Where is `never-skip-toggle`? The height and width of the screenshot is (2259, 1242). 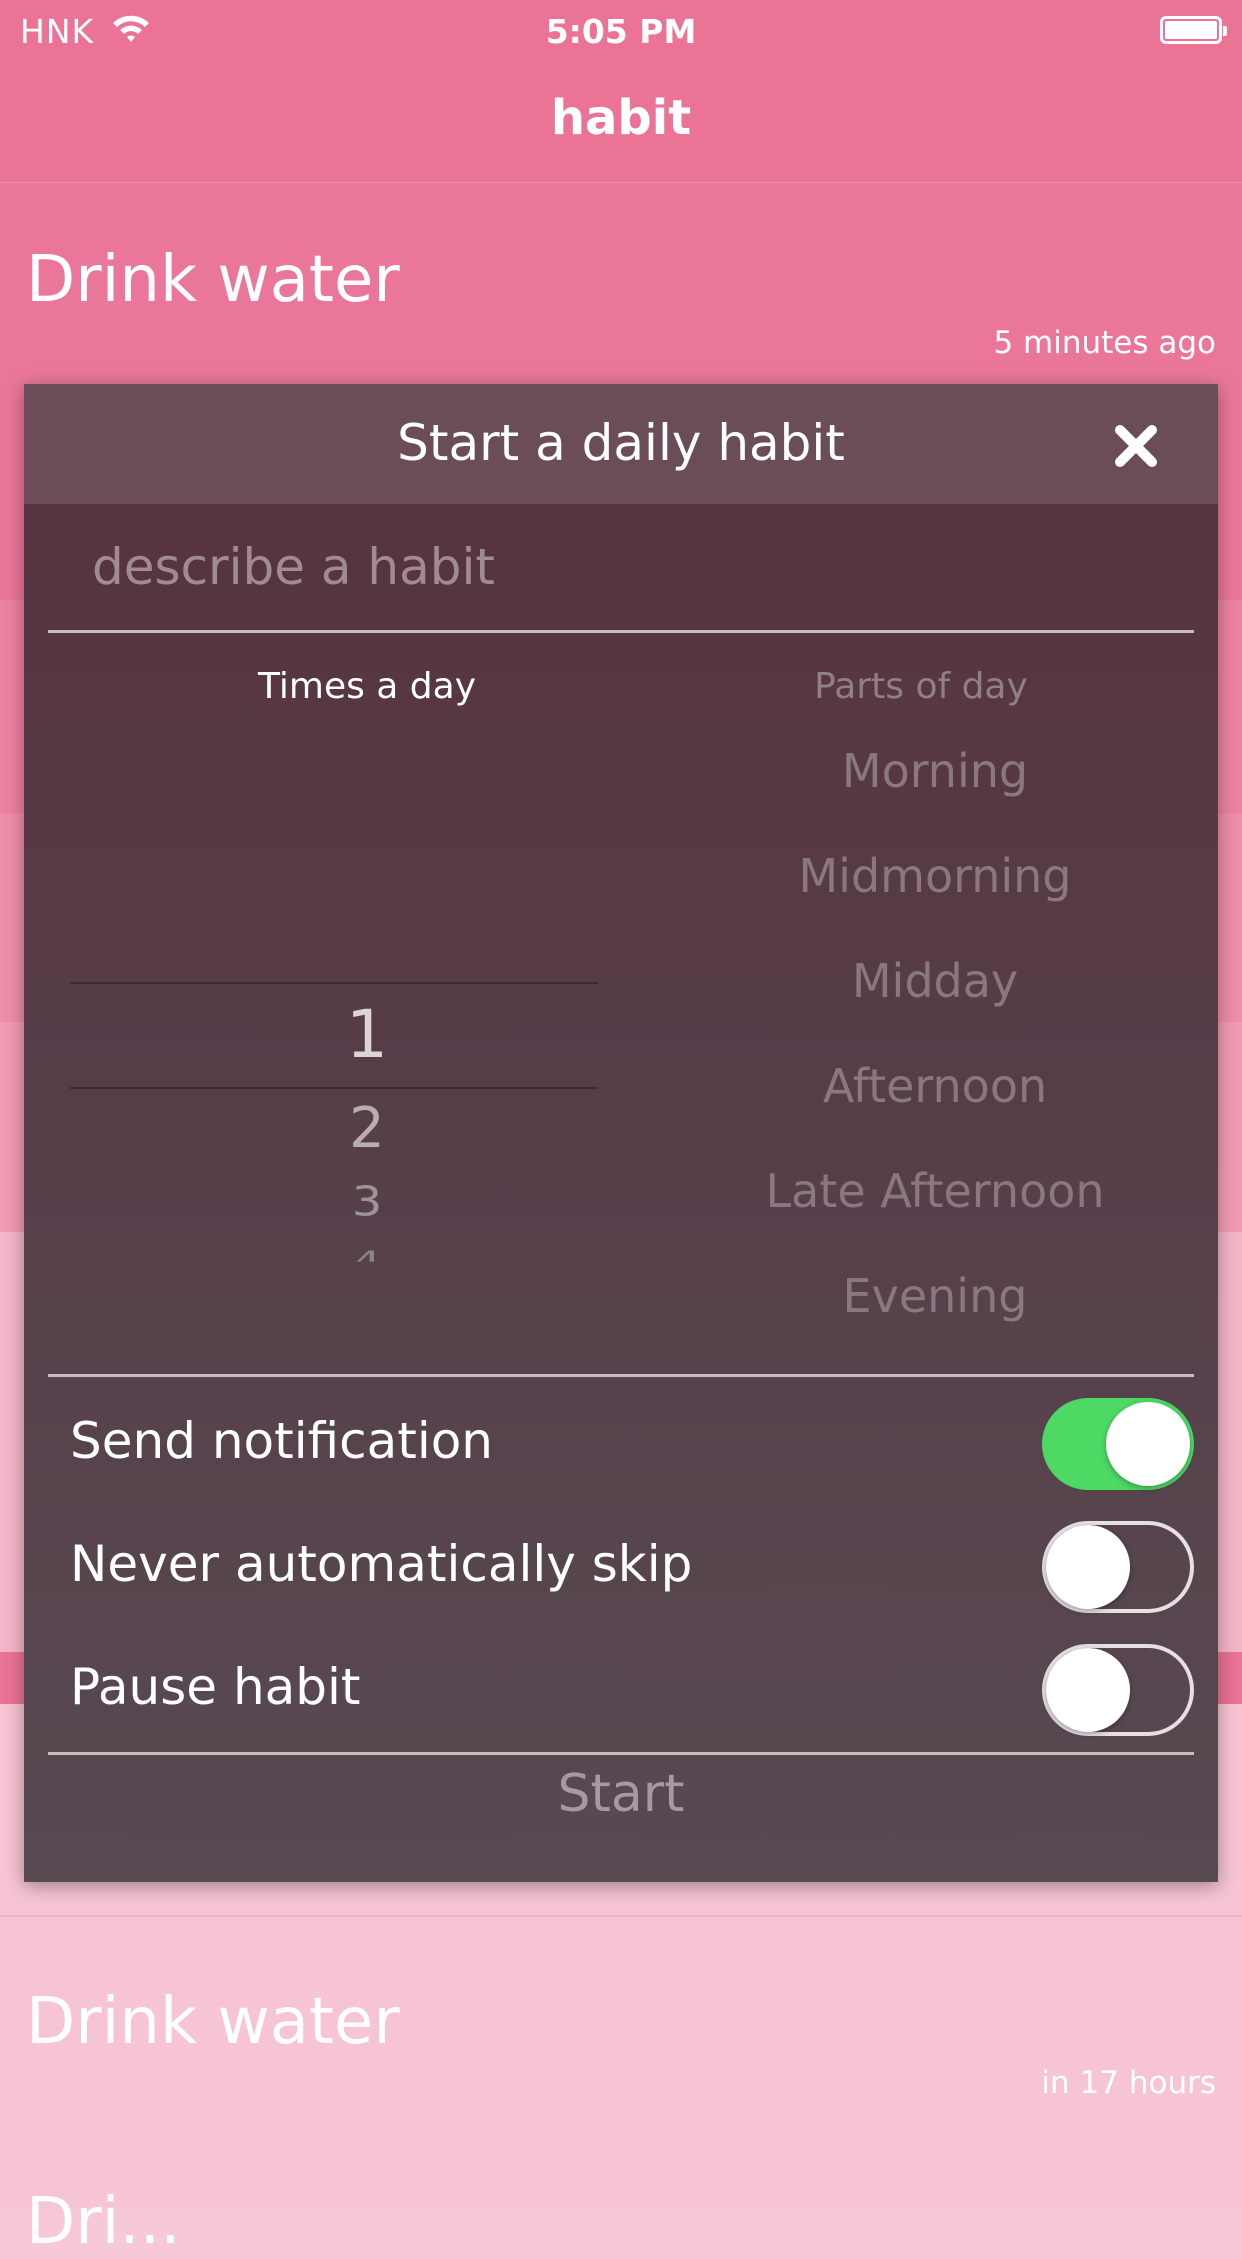 never-skip-toggle is located at coordinates (1118, 1567).